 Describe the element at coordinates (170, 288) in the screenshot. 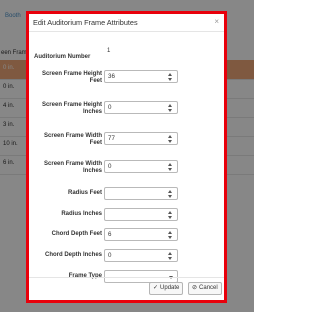

I see `update-button-label: Update` at that location.